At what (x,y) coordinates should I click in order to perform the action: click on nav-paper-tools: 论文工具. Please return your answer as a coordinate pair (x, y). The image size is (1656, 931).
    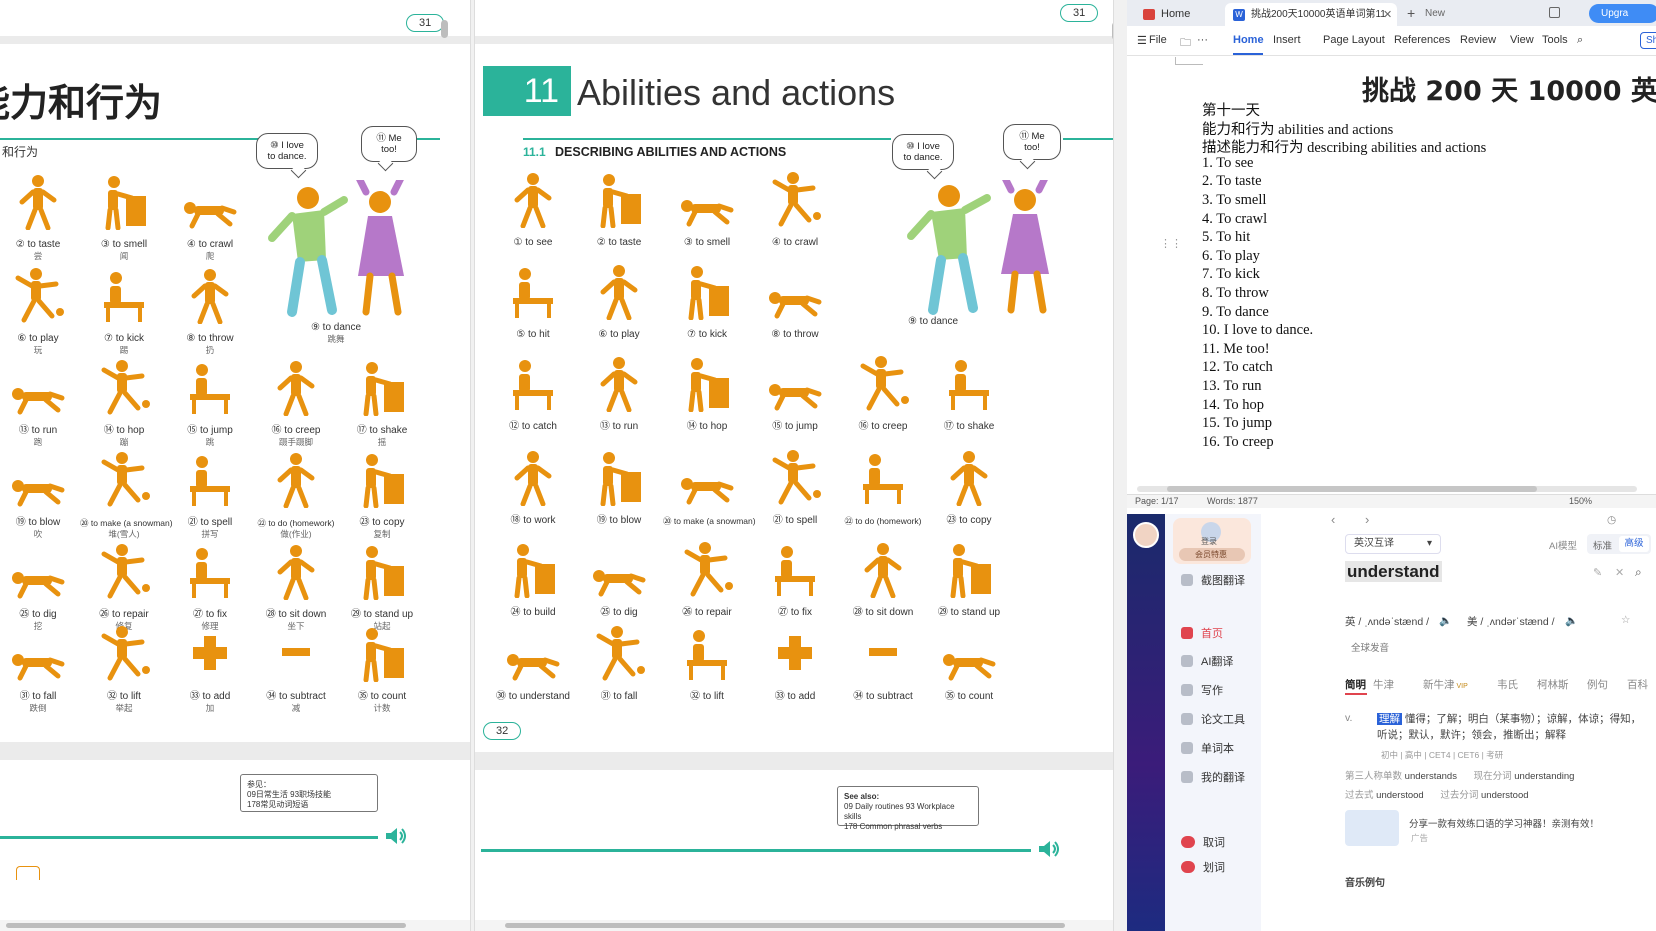
    Looking at the image, I should click on (1213, 719).